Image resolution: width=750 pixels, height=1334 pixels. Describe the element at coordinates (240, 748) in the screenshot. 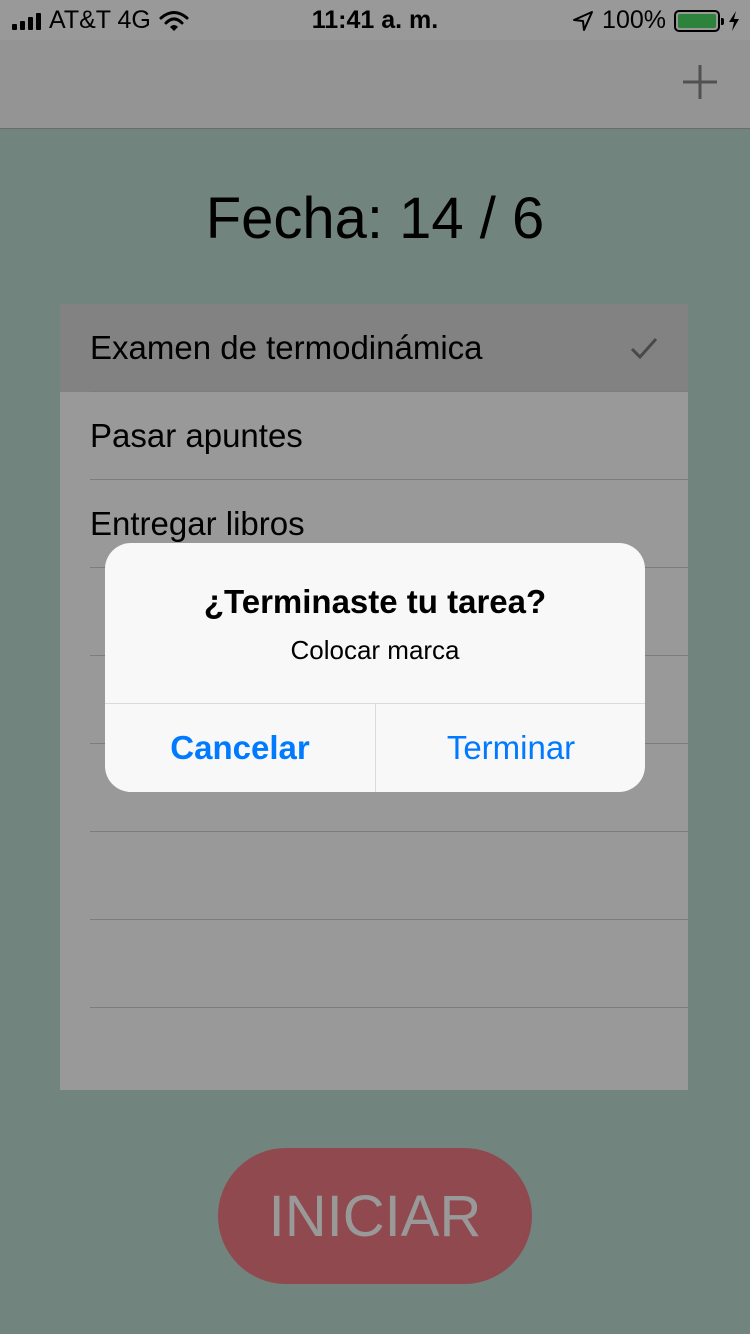

I see `cancel-button: Cancelar` at that location.